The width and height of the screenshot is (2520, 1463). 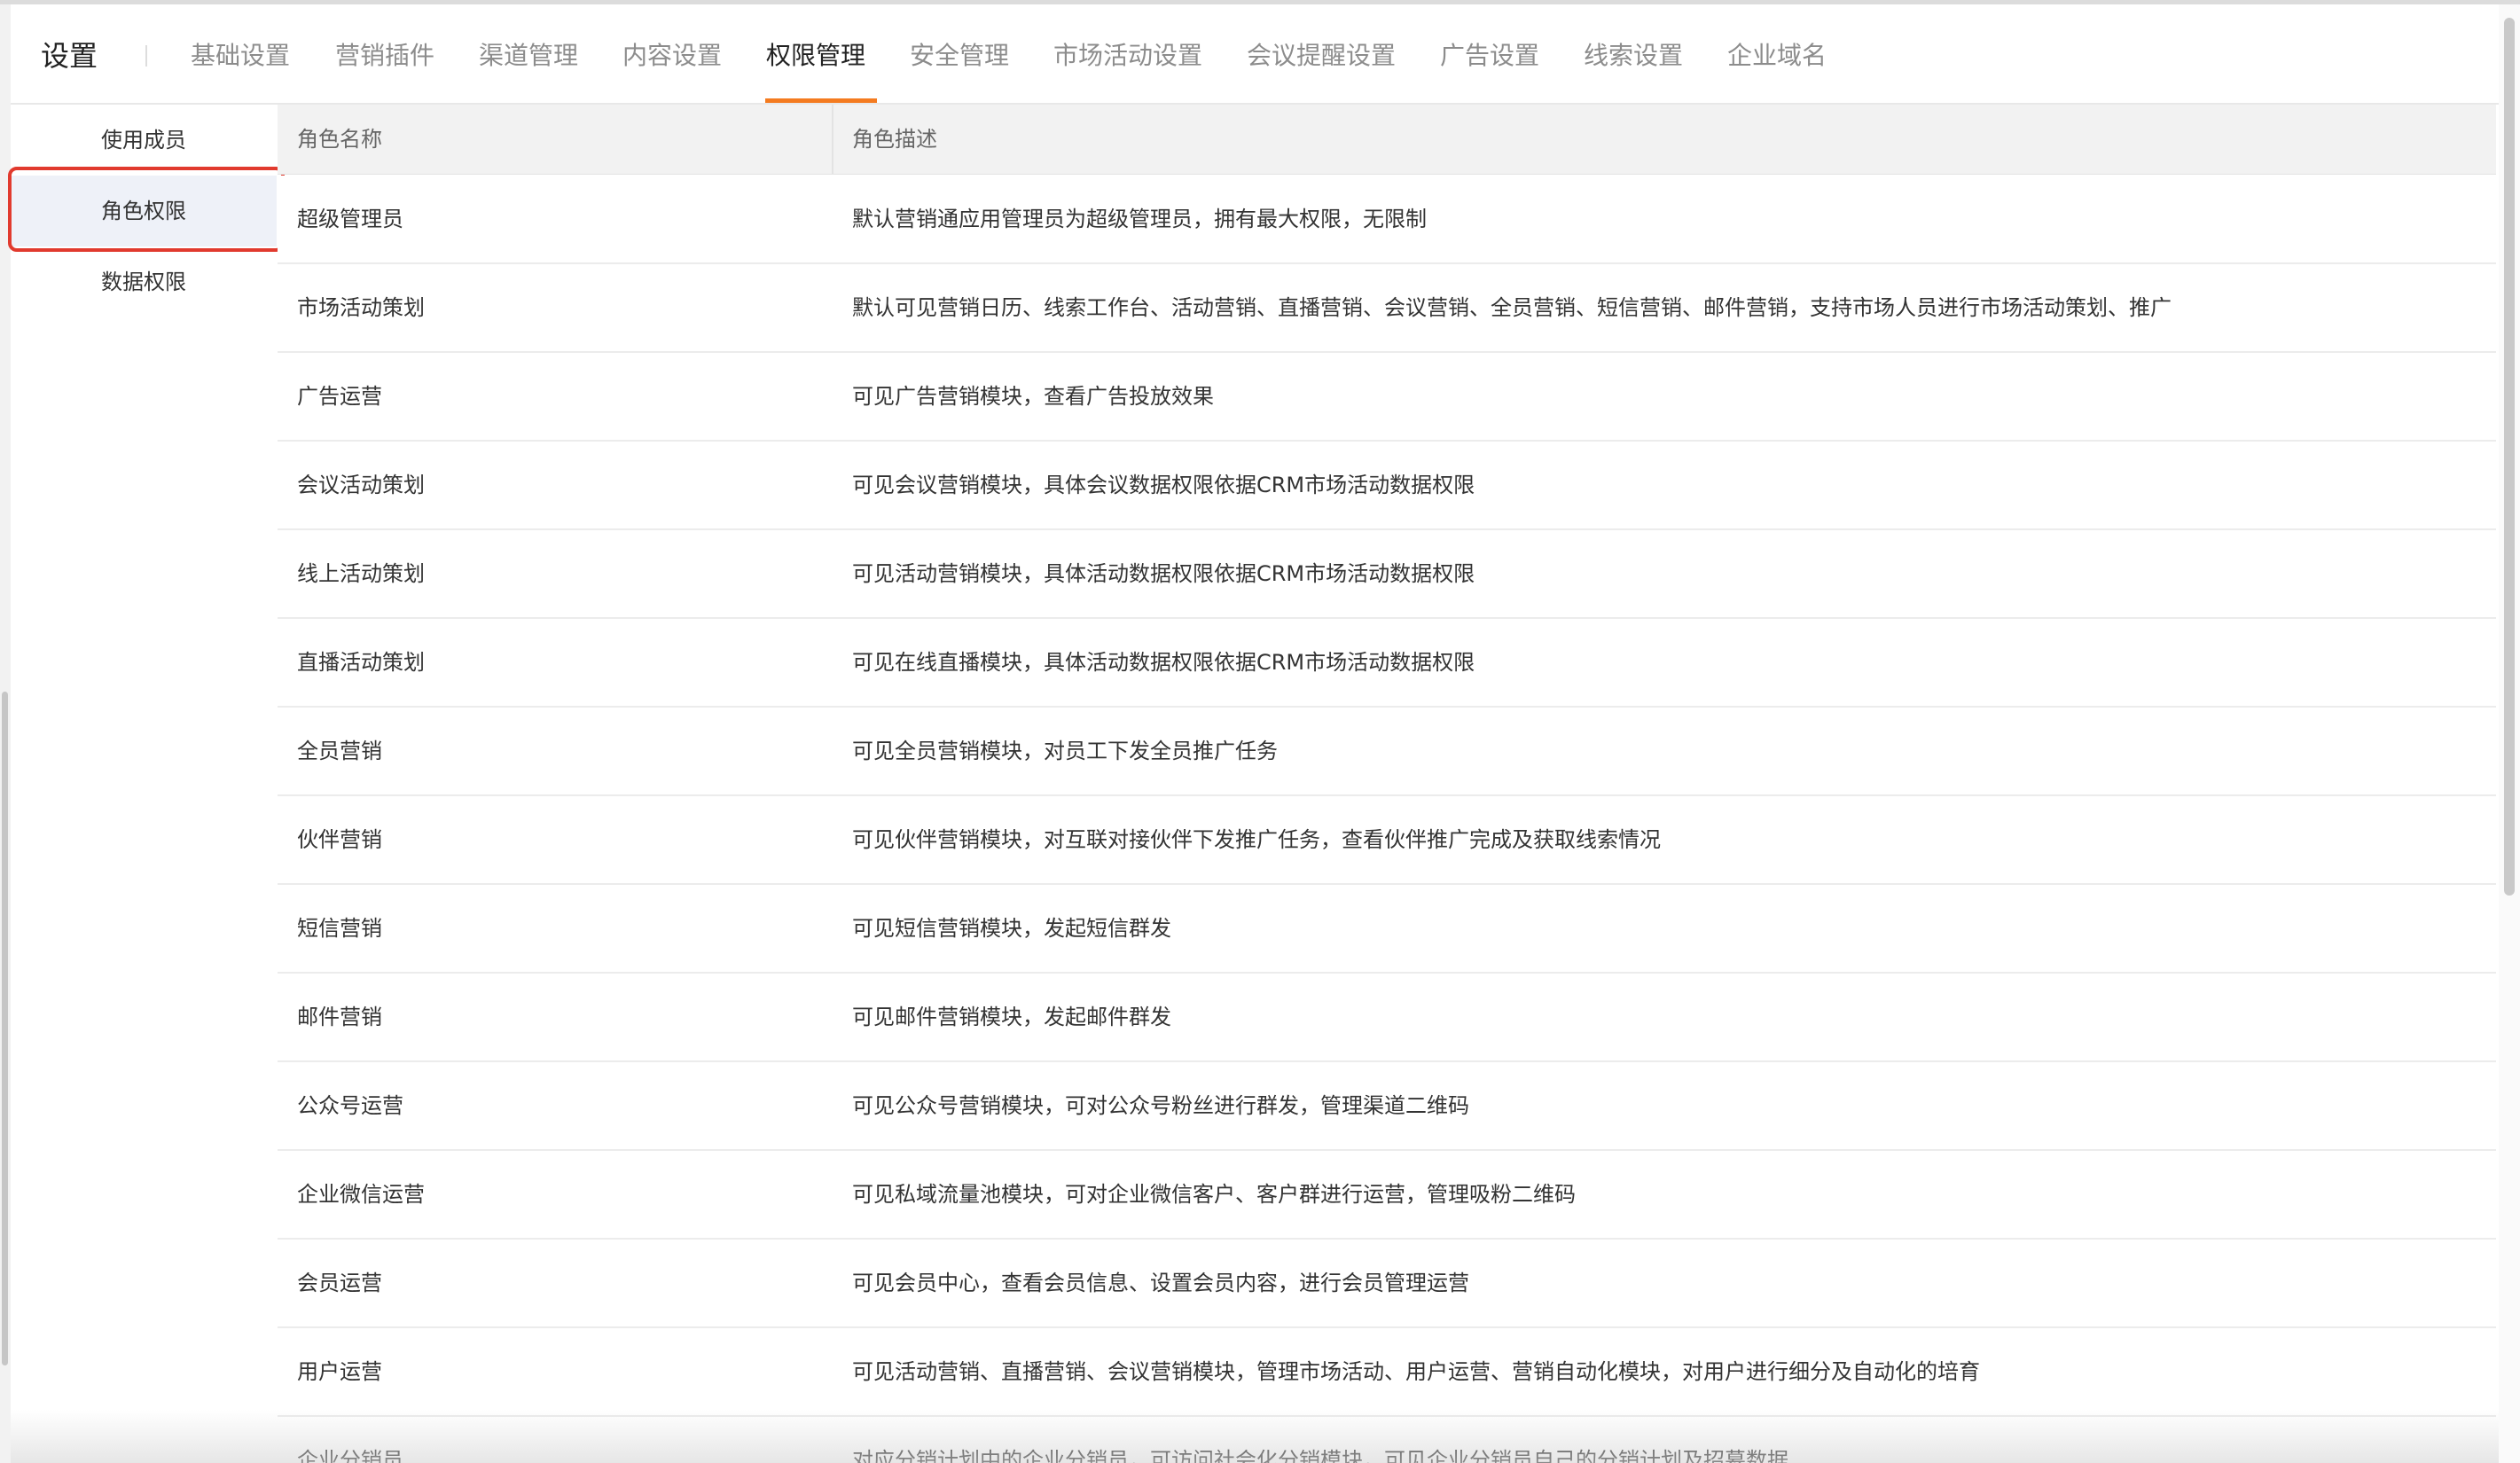 I want to click on sidebar-item-members: 使用成员, so click(x=144, y=140).